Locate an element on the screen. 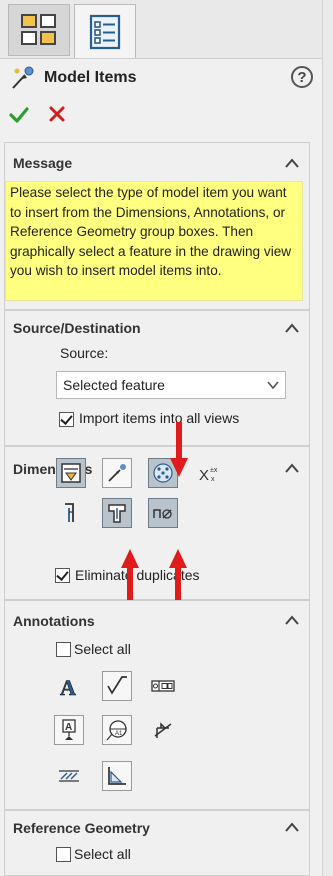 The width and height of the screenshot is (333, 876). marked-for-drawing-button is located at coordinates (71, 473).